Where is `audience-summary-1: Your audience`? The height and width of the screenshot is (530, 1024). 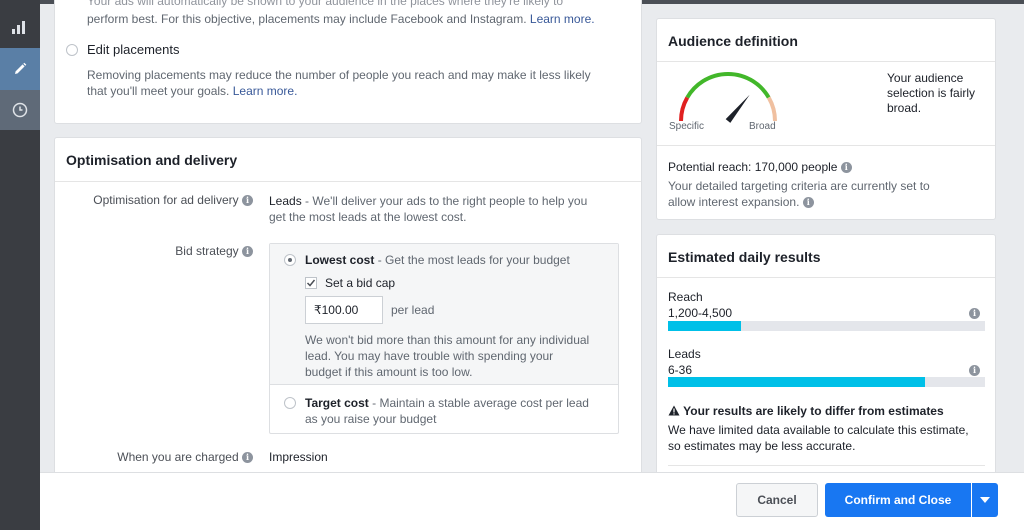 audience-summary-1: Your audience is located at coordinates (925, 78).